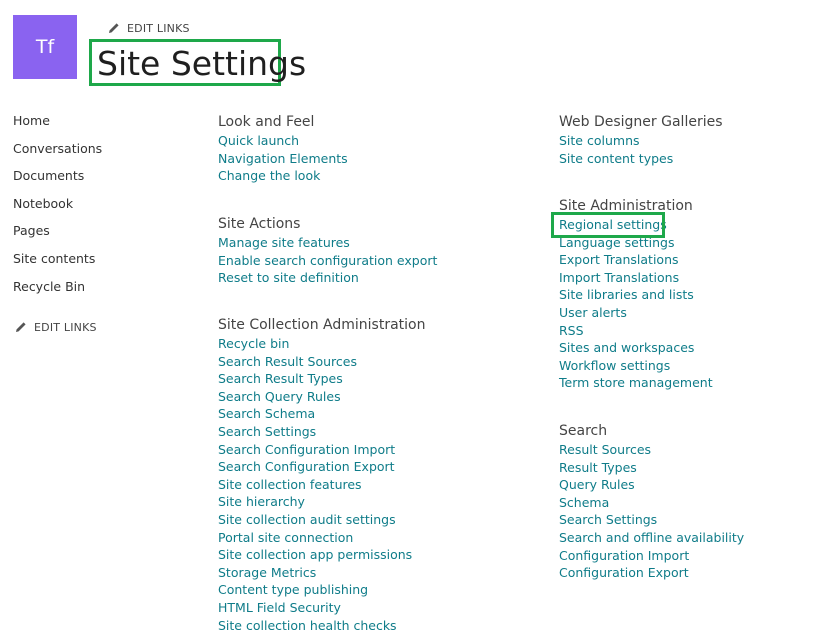 The width and height of the screenshot is (830, 634). What do you see at coordinates (57, 181) in the screenshot?
I see `nav-item-documents: Documents` at bounding box center [57, 181].